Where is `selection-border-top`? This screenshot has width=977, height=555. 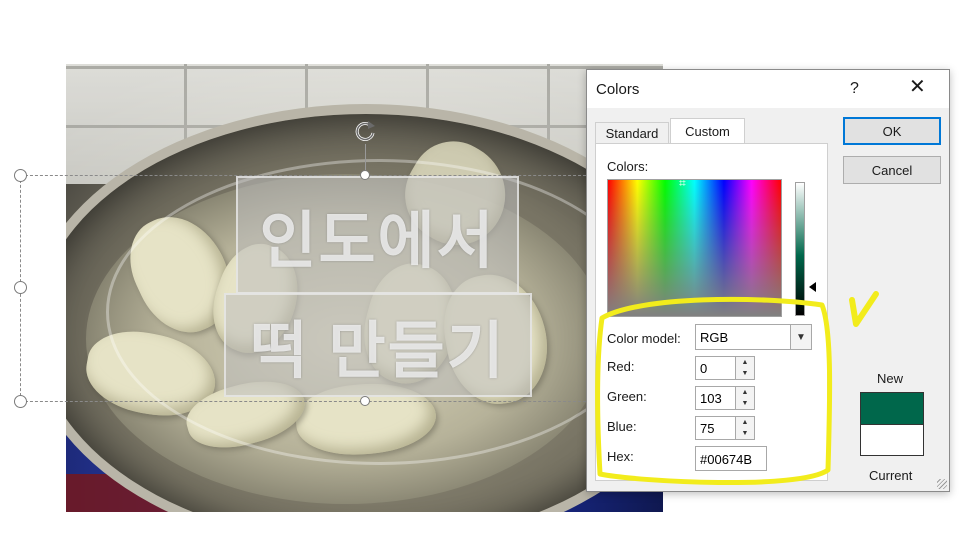
selection-border-top is located at coordinates (303, 175).